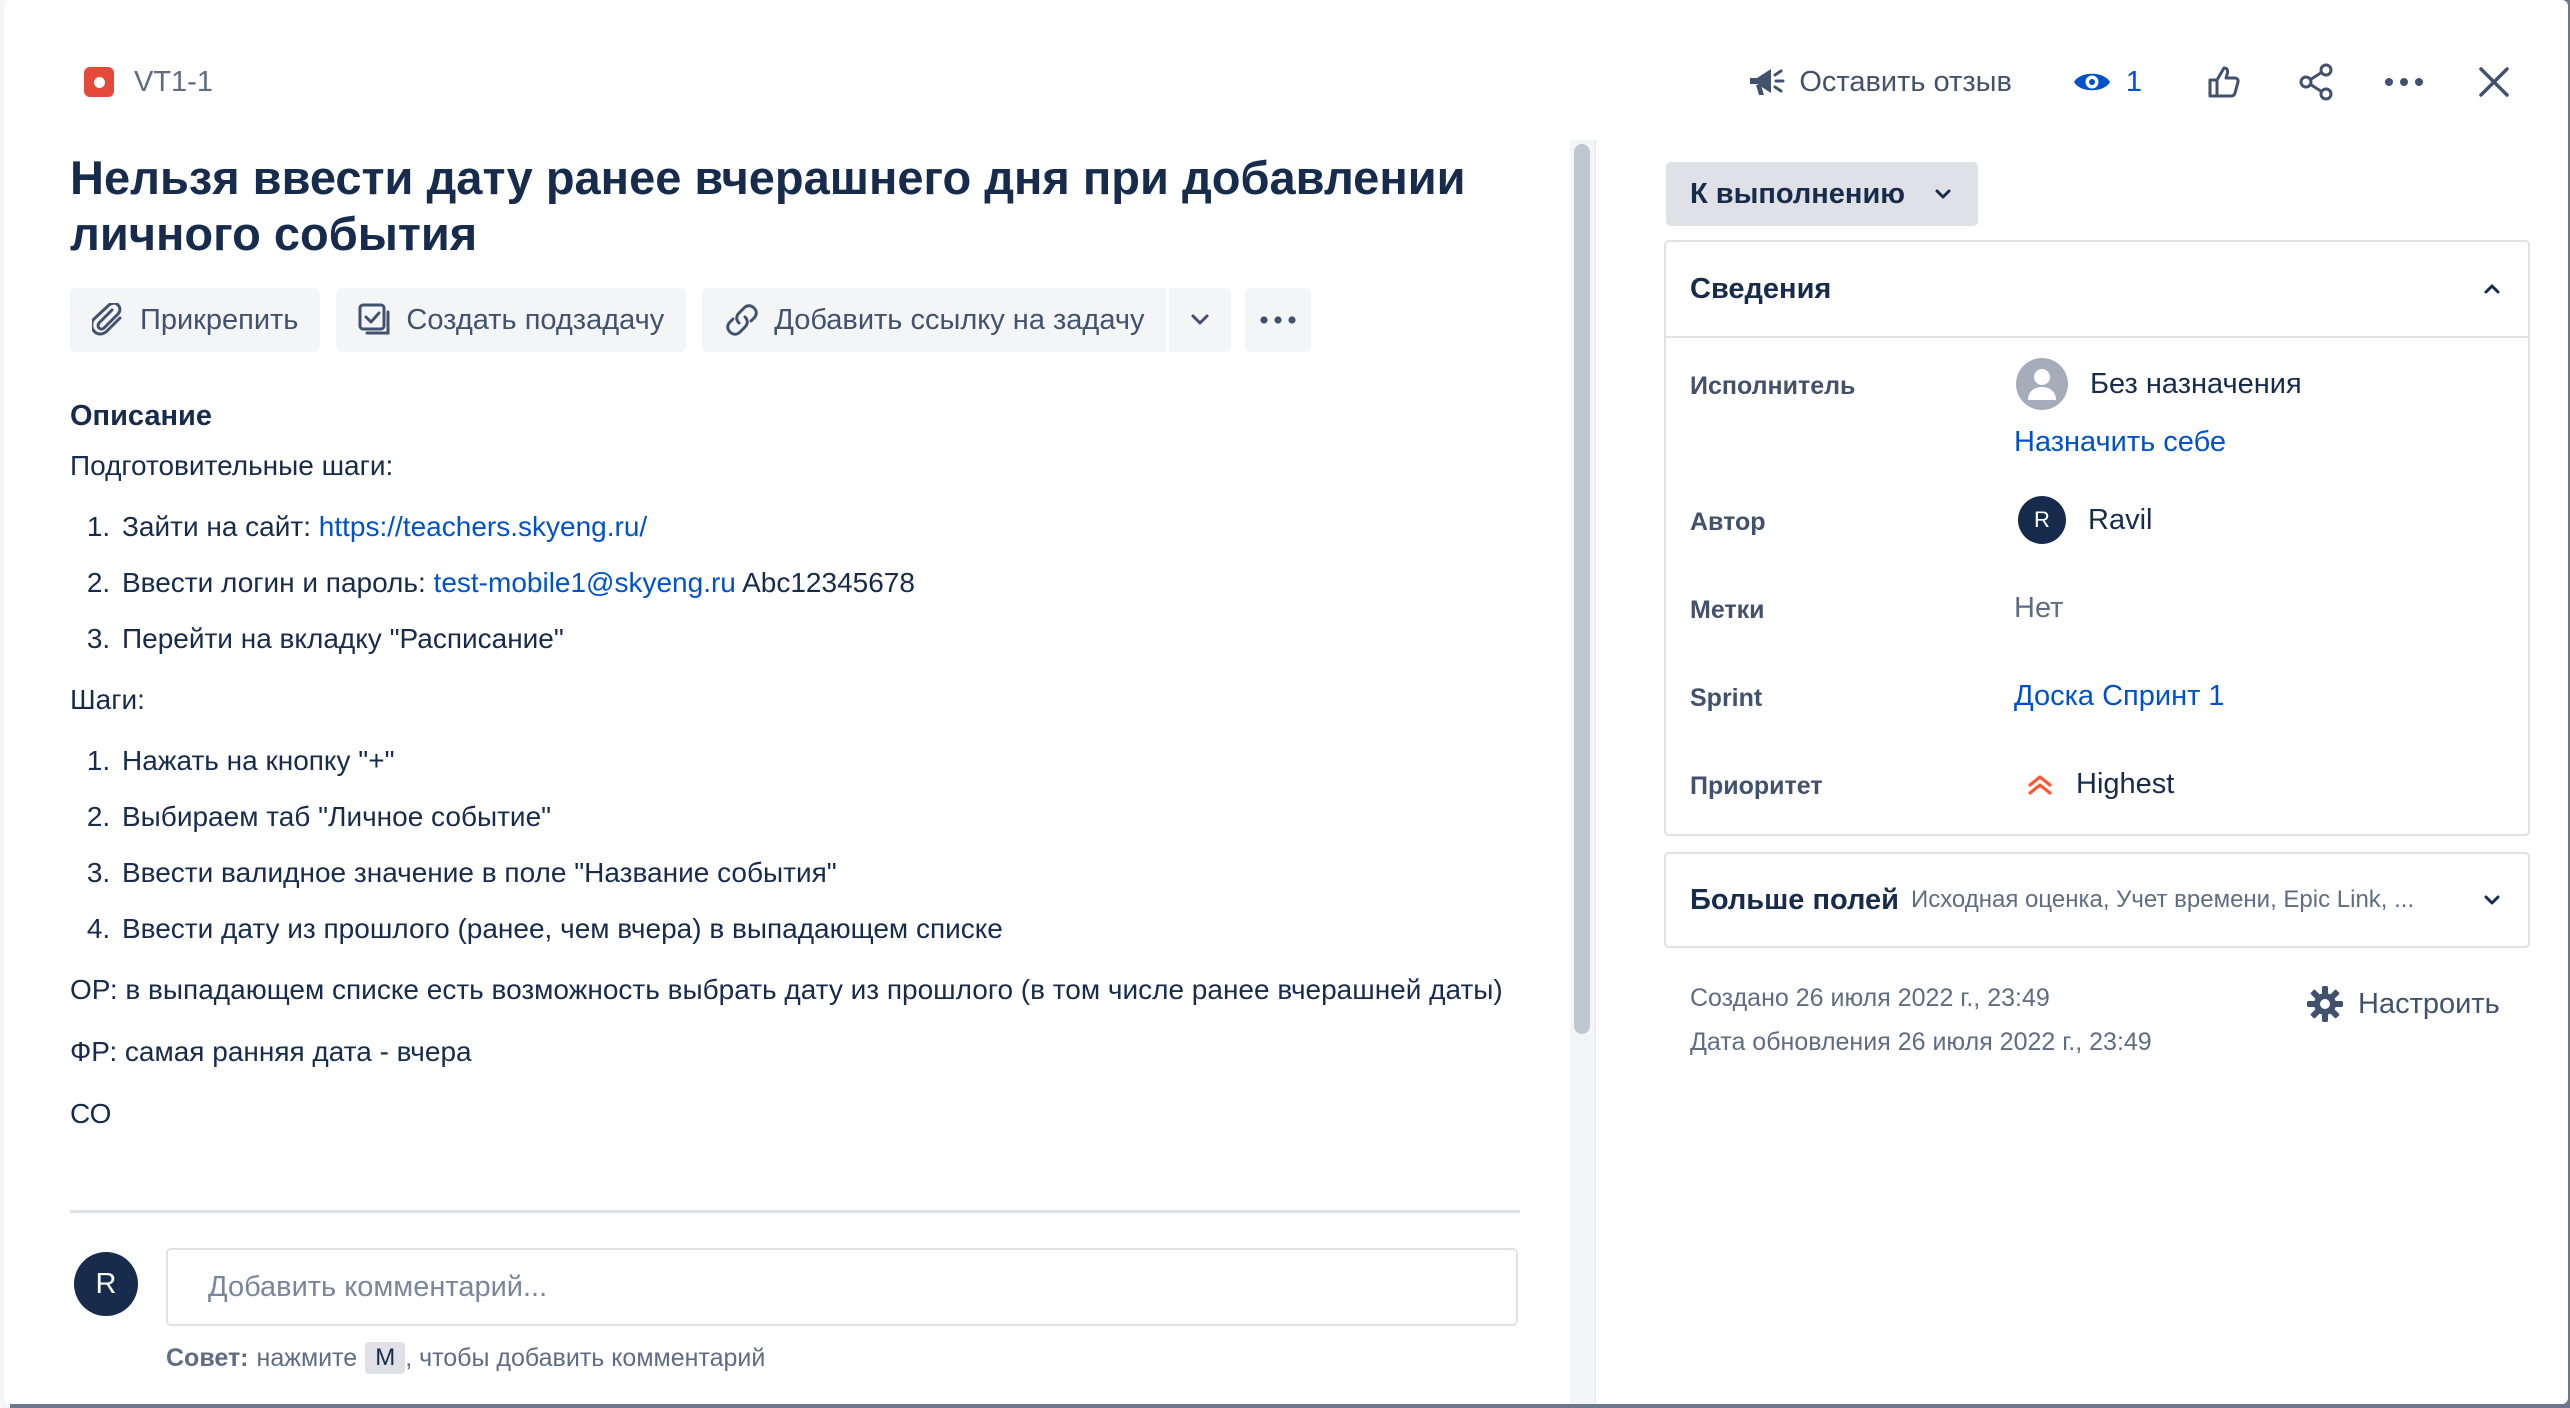 The width and height of the screenshot is (2570, 1408). I want to click on close-icon, so click(2494, 82).